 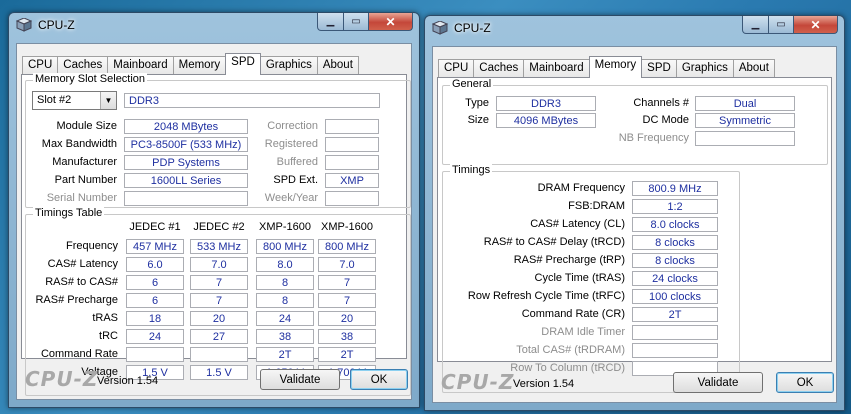 I want to click on buffered-value, so click(x=352, y=162).